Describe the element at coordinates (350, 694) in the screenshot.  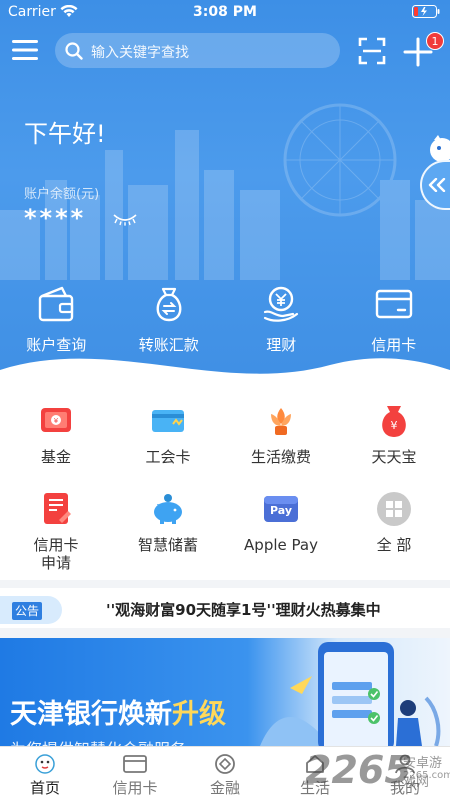
I see `phone-illustration` at that location.